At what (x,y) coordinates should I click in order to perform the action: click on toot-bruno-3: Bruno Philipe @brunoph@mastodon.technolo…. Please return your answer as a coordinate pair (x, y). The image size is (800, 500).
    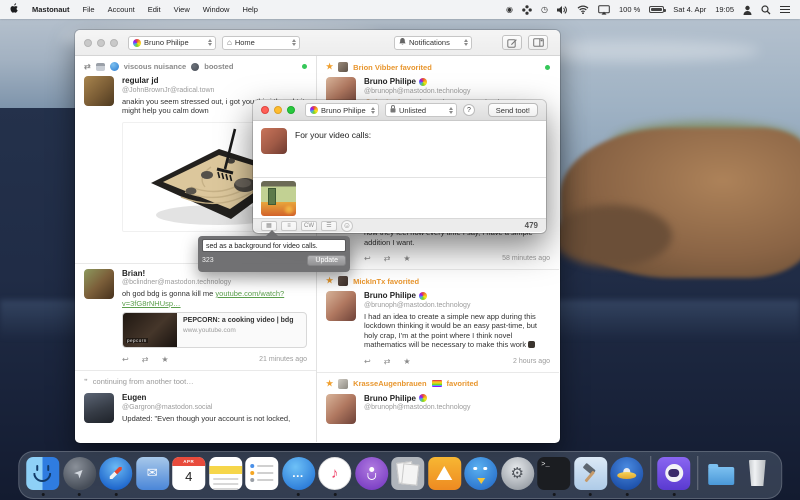
    Looking at the image, I should click on (438, 407).